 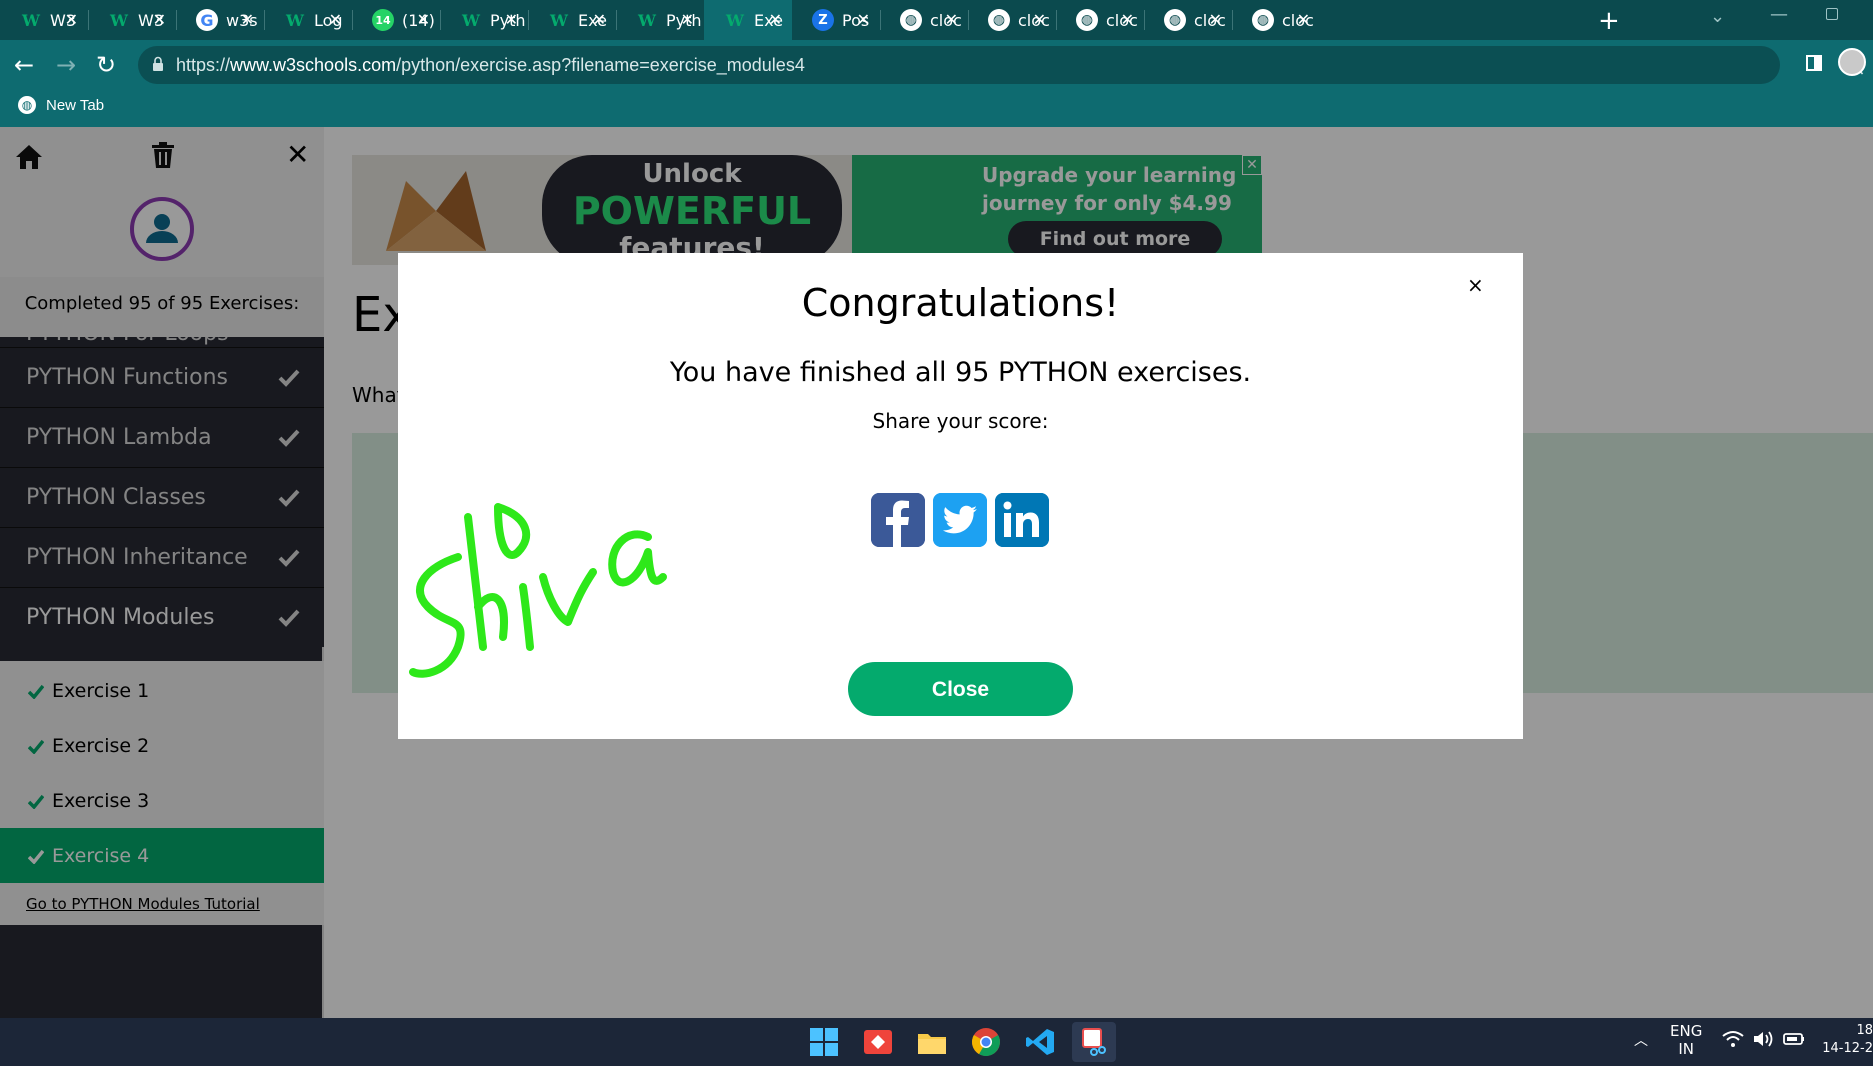 I want to click on clock-date: 14-12-2, so click(x=1847, y=1048).